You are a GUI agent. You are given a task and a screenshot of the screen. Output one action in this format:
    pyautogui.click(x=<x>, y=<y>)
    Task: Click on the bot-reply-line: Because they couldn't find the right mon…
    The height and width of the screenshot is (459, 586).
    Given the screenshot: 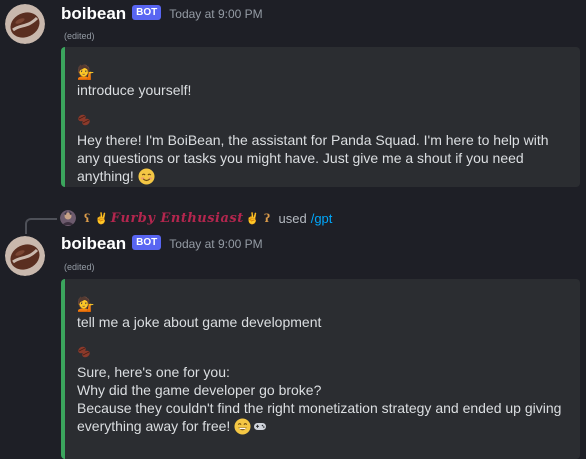 What is the action you would take?
    pyautogui.click(x=319, y=408)
    